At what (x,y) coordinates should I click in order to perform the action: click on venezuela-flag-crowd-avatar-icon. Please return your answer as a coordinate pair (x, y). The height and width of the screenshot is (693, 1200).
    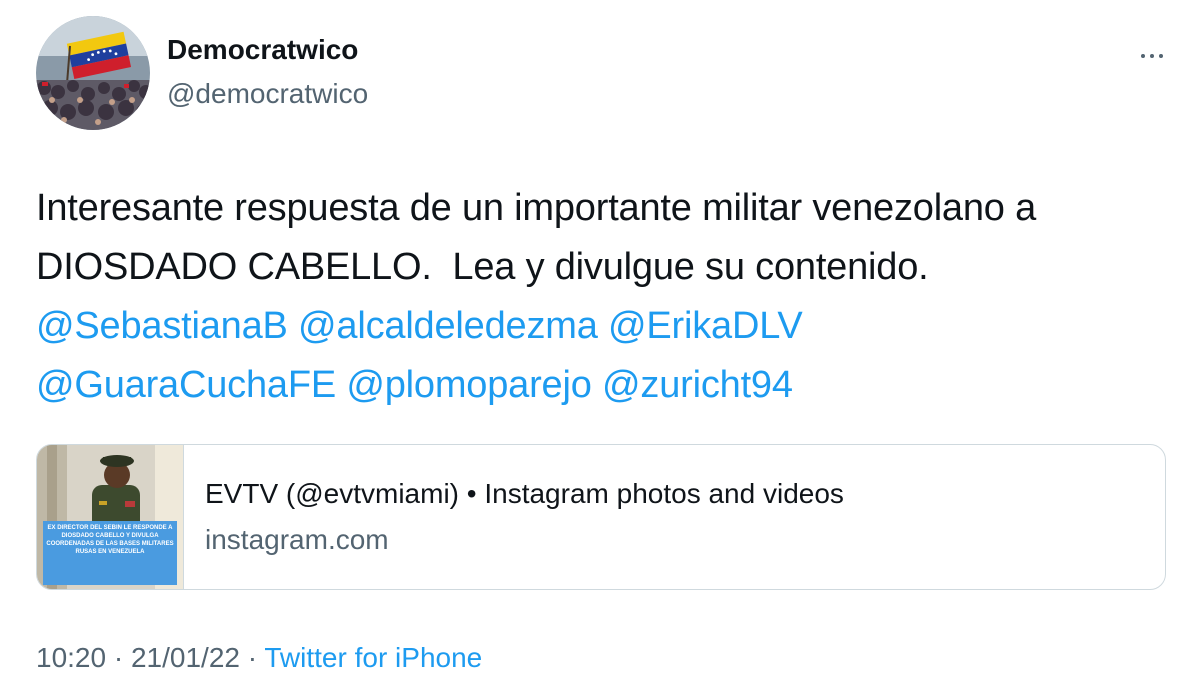
    Looking at the image, I should click on (93, 73).